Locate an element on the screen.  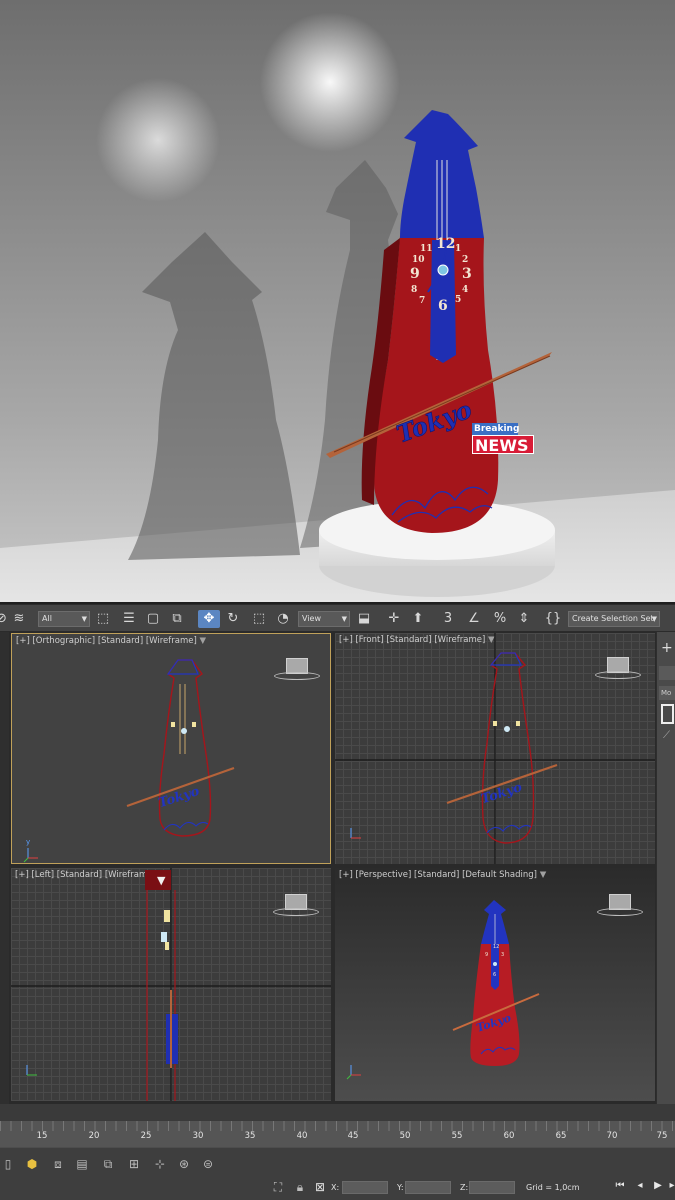
rectangular-selection-icon: ▢ is located at coordinates (153, 619).